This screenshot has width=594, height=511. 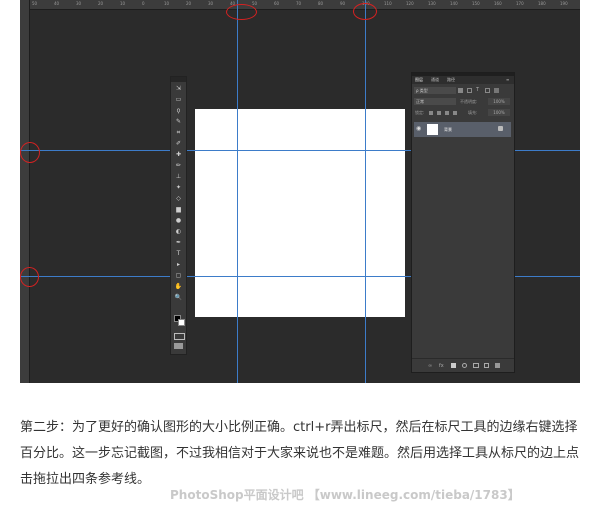 I want to click on quick-mask-icon, so click(x=179, y=336).